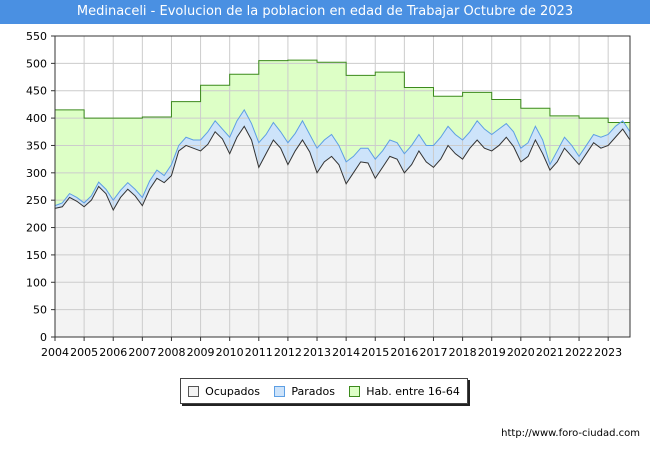  I want to click on x-tick-label: 2007, so click(142, 352).